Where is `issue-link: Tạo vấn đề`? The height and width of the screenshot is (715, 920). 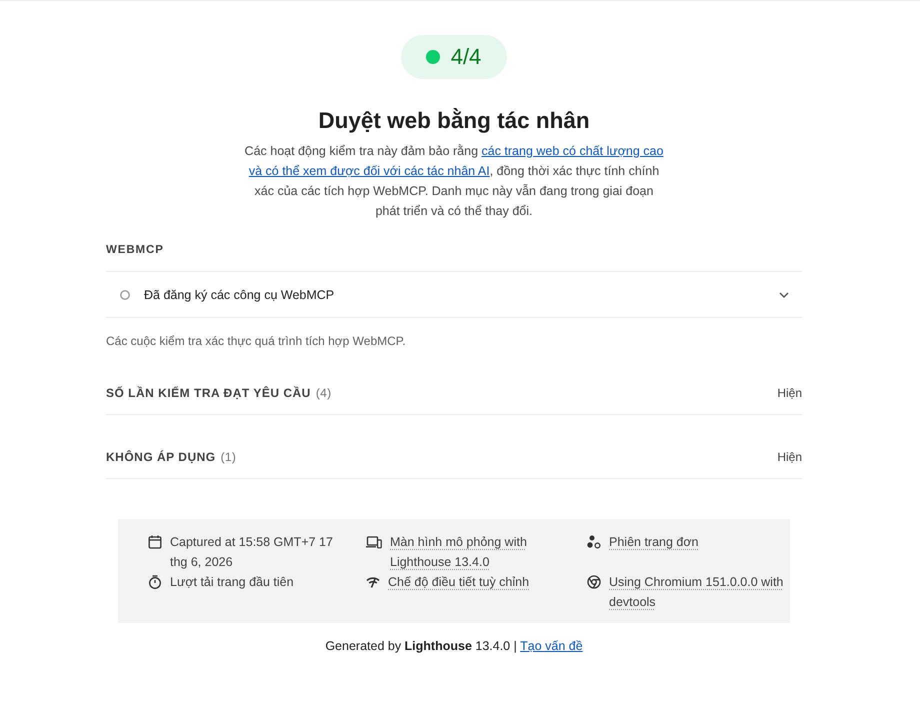
issue-link: Tạo vấn đề is located at coordinates (551, 646).